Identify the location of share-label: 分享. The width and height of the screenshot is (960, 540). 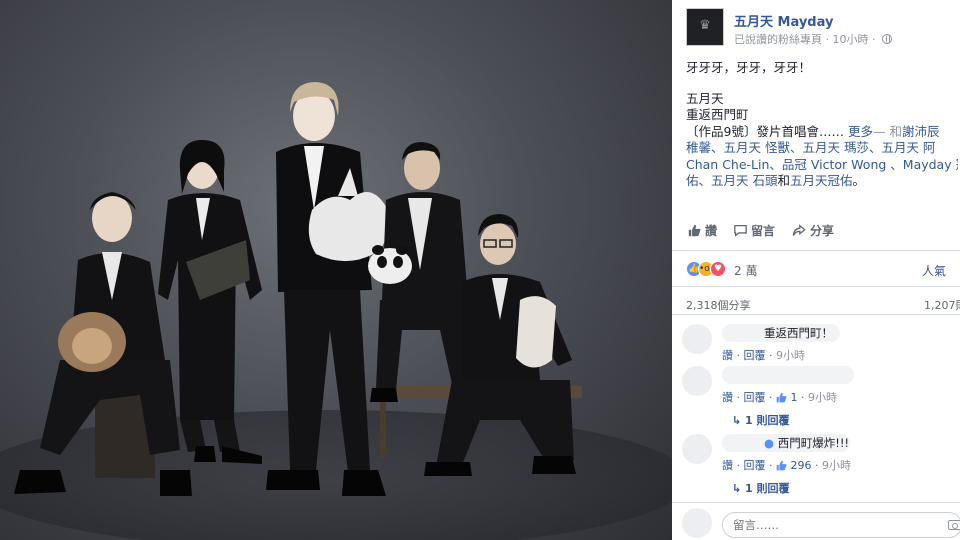
(822, 231).